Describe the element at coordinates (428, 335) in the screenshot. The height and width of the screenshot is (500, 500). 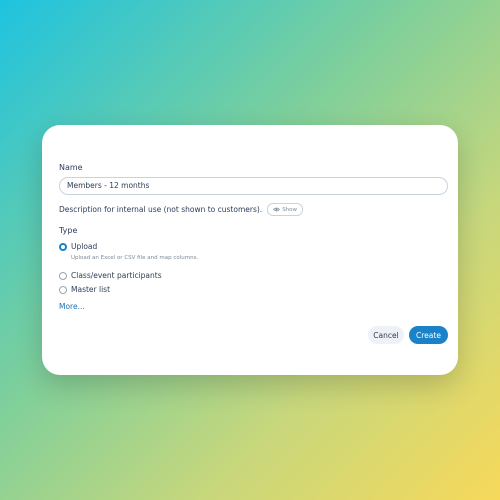
I see `create-button: Create` at that location.